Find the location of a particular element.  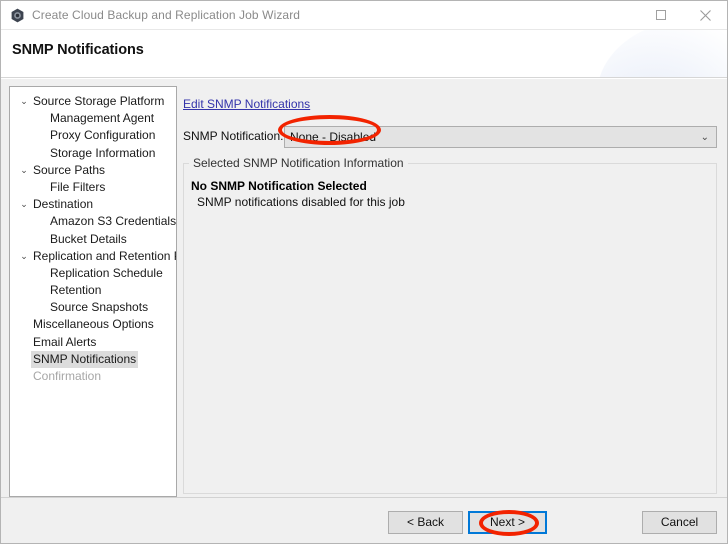

sidebar-item-label: Source Storage Platform is located at coordinates (99, 101).